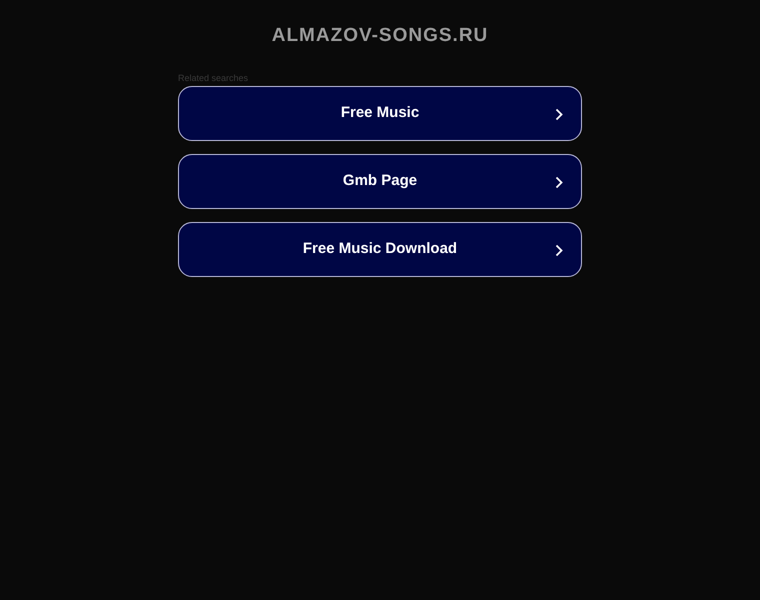  Describe the element at coordinates (380, 181) in the screenshot. I see `search-link: Gmb Page` at that location.